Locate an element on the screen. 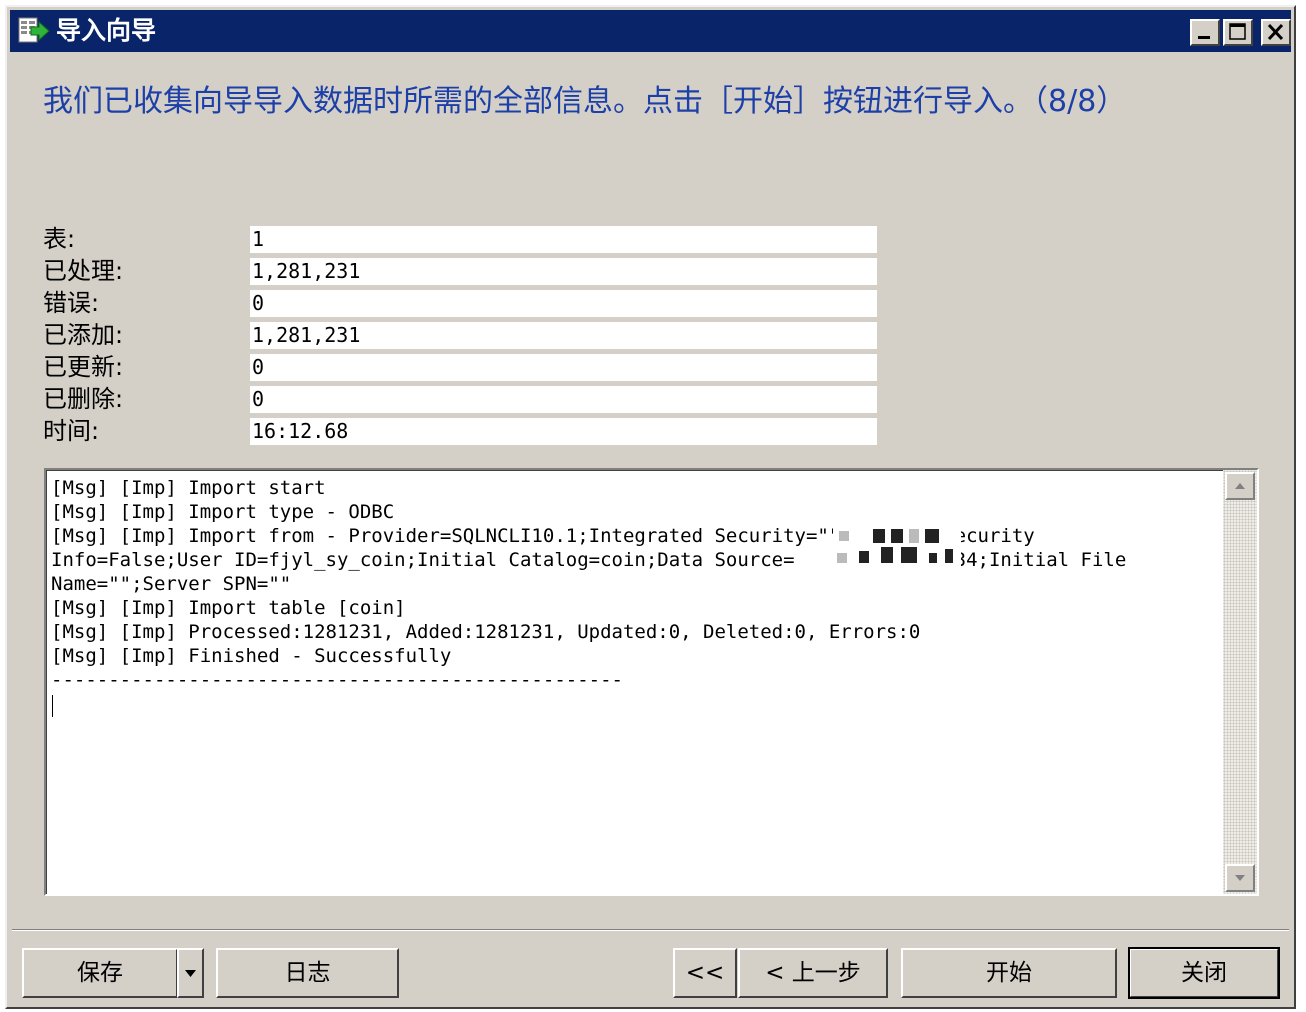 Image resolution: width=1306 pixels, height=1012 pixels. save-button: 保存 is located at coordinates (100, 973).